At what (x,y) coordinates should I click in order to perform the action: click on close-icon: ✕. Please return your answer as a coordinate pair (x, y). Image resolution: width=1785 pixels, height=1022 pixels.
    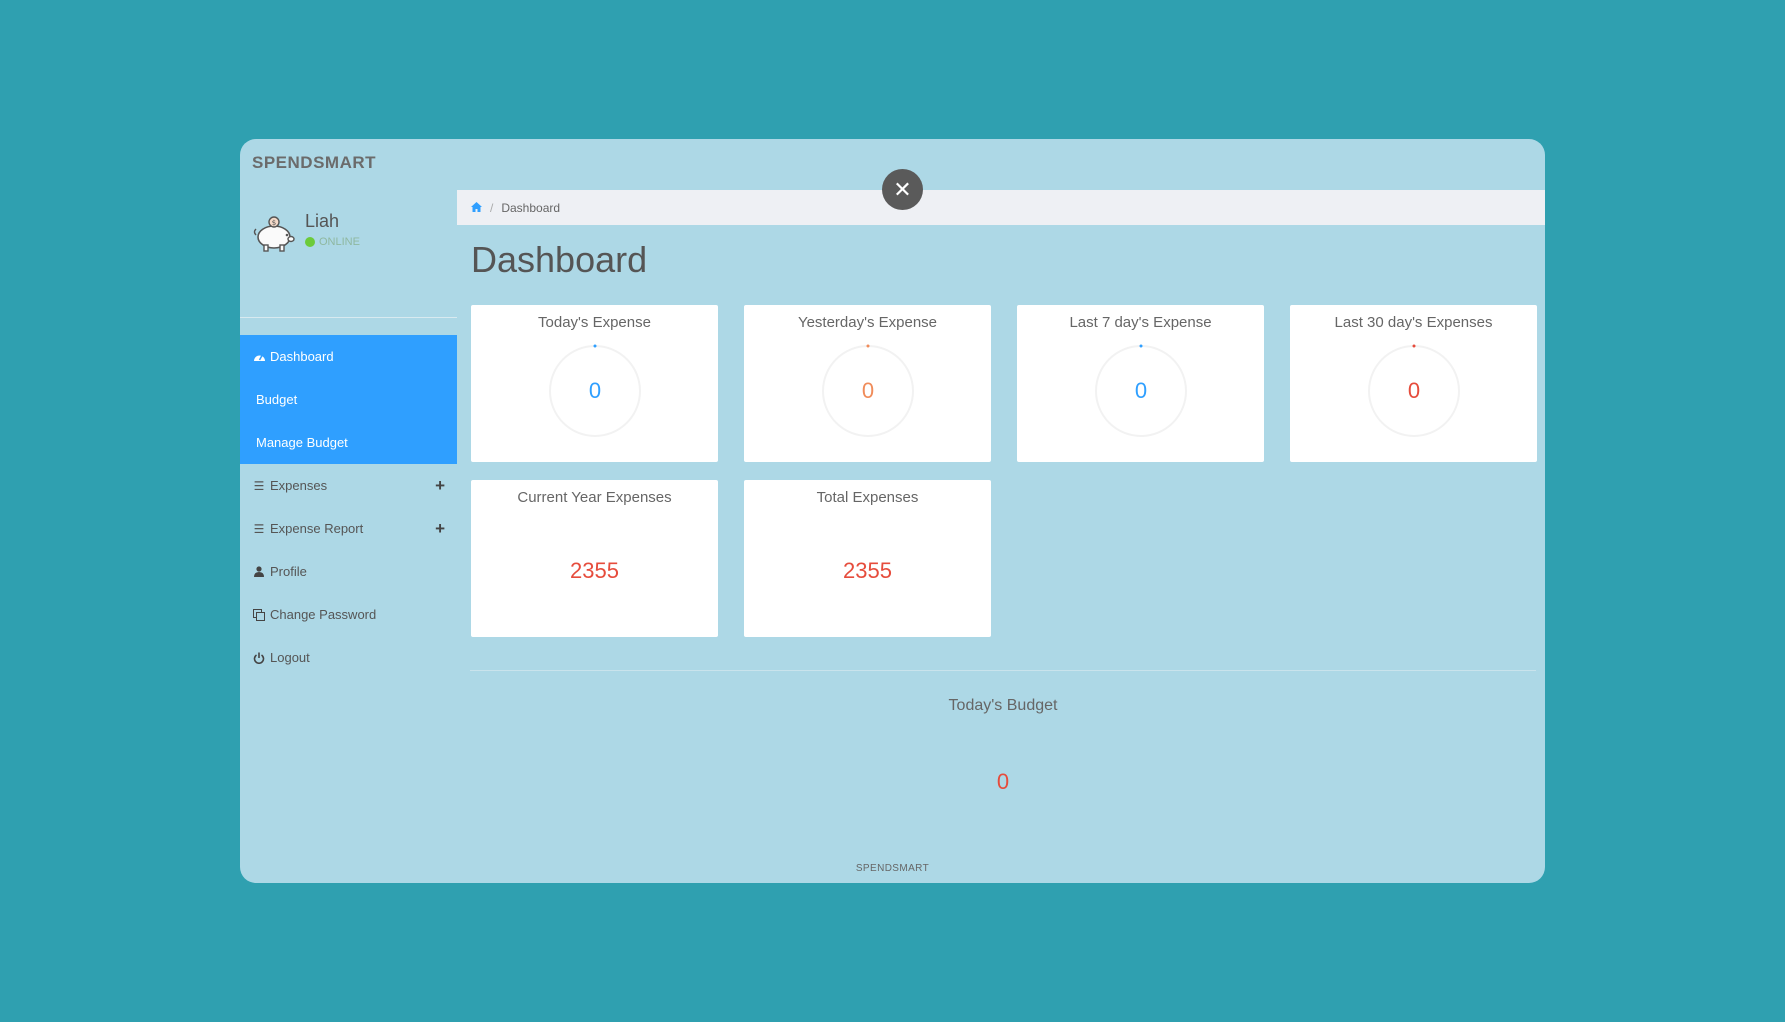
    Looking at the image, I should click on (902, 189).